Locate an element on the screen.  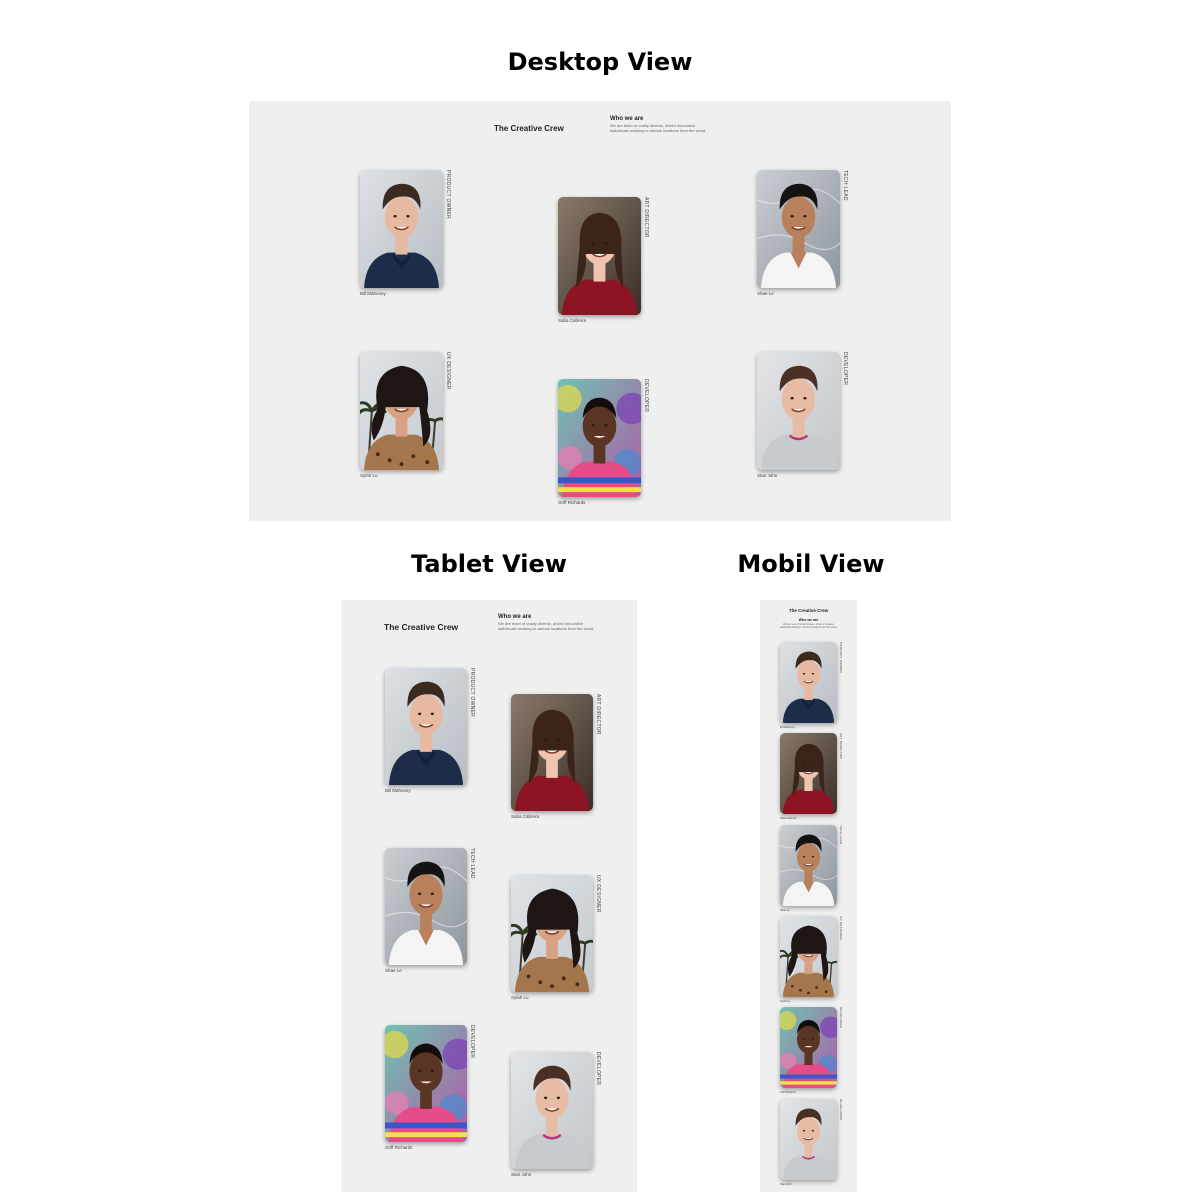
tablet-view-heading: Tablet View is located at coordinates (489, 564).